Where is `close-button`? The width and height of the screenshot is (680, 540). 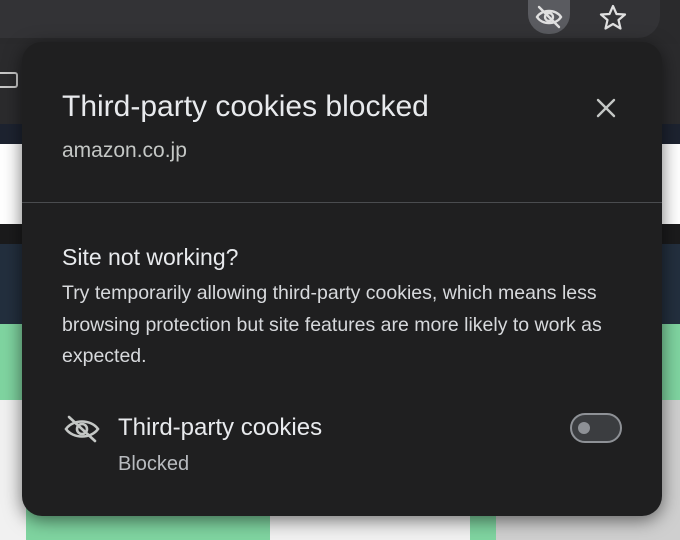 close-button is located at coordinates (606, 108).